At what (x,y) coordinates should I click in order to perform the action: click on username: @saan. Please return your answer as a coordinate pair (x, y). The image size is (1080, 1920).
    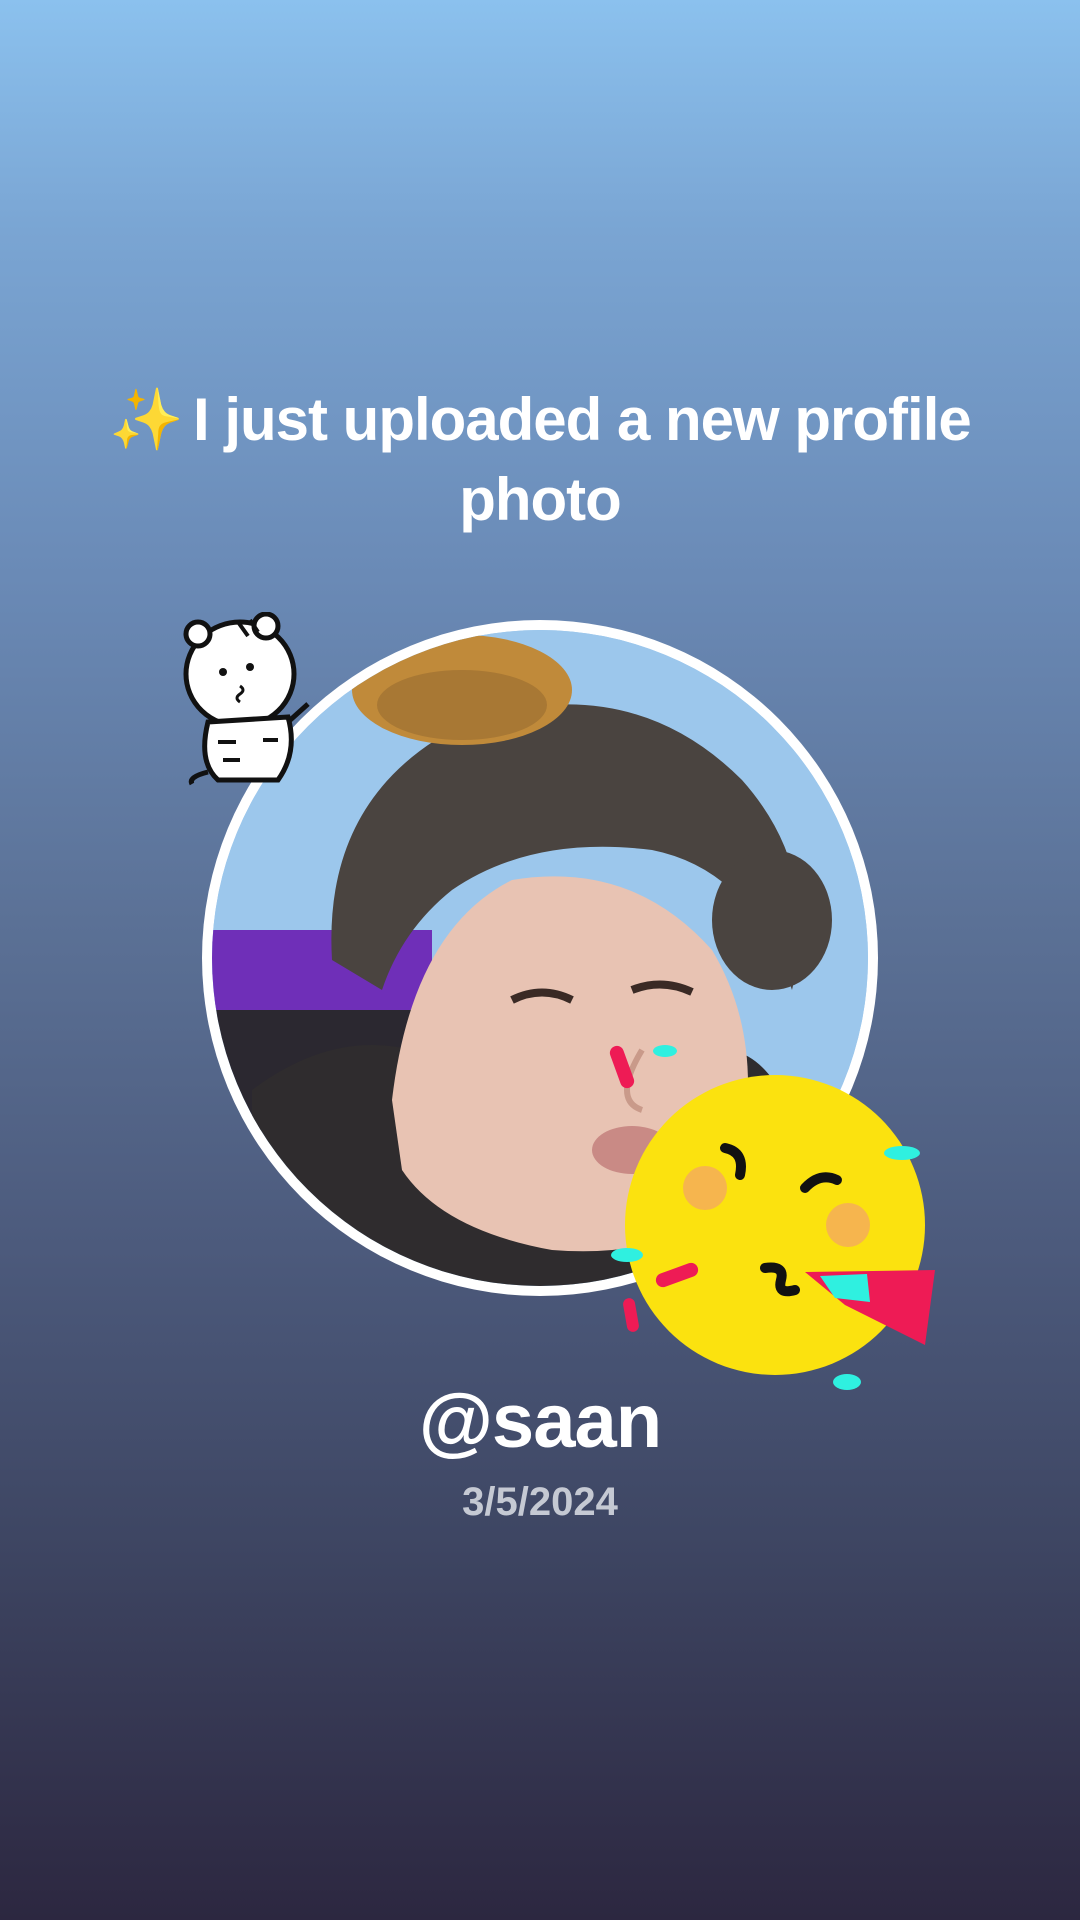
    Looking at the image, I should click on (540, 1421).